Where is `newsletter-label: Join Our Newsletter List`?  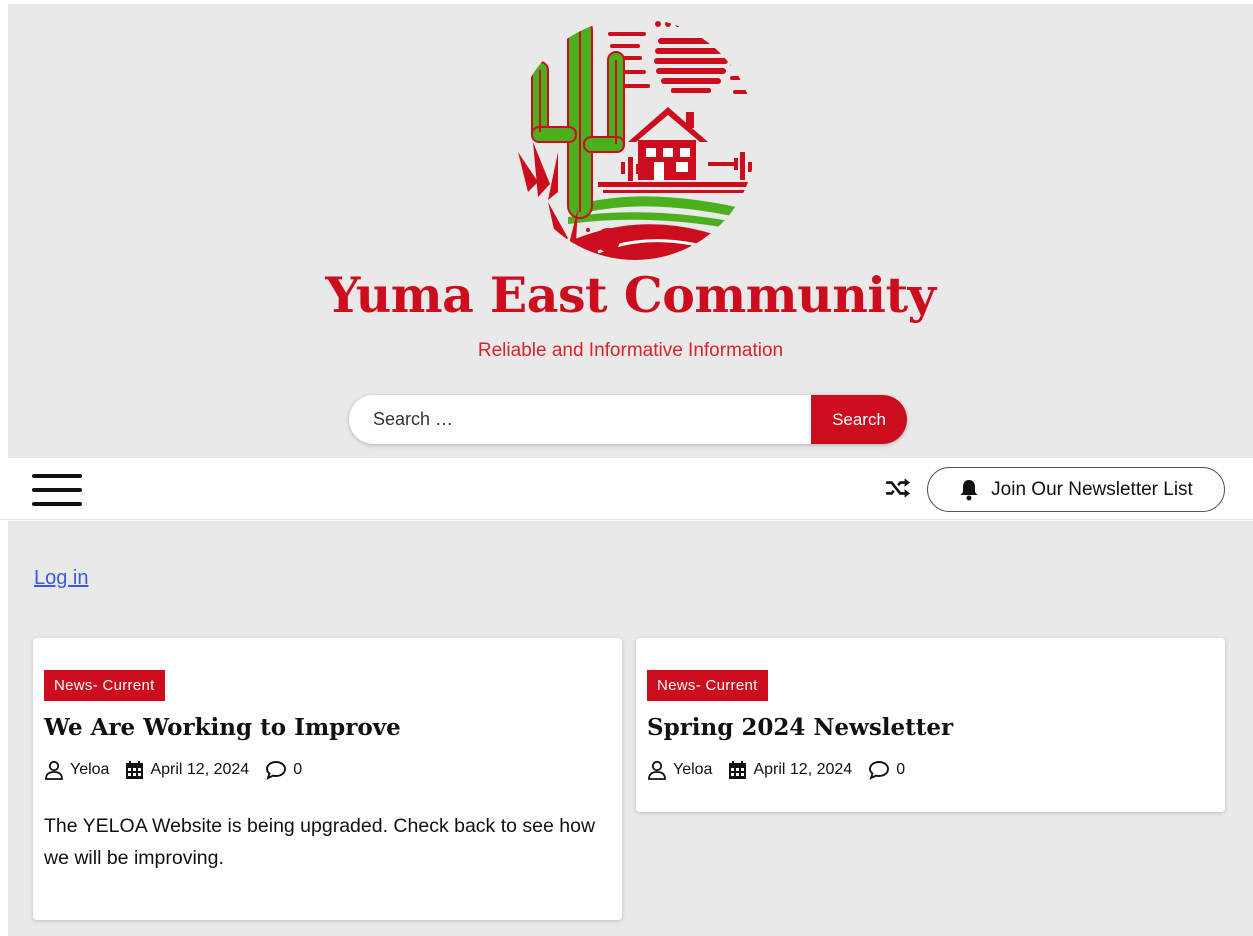
newsletter-label: Join Our Newsletter List is located at coordinates (1092, 489).